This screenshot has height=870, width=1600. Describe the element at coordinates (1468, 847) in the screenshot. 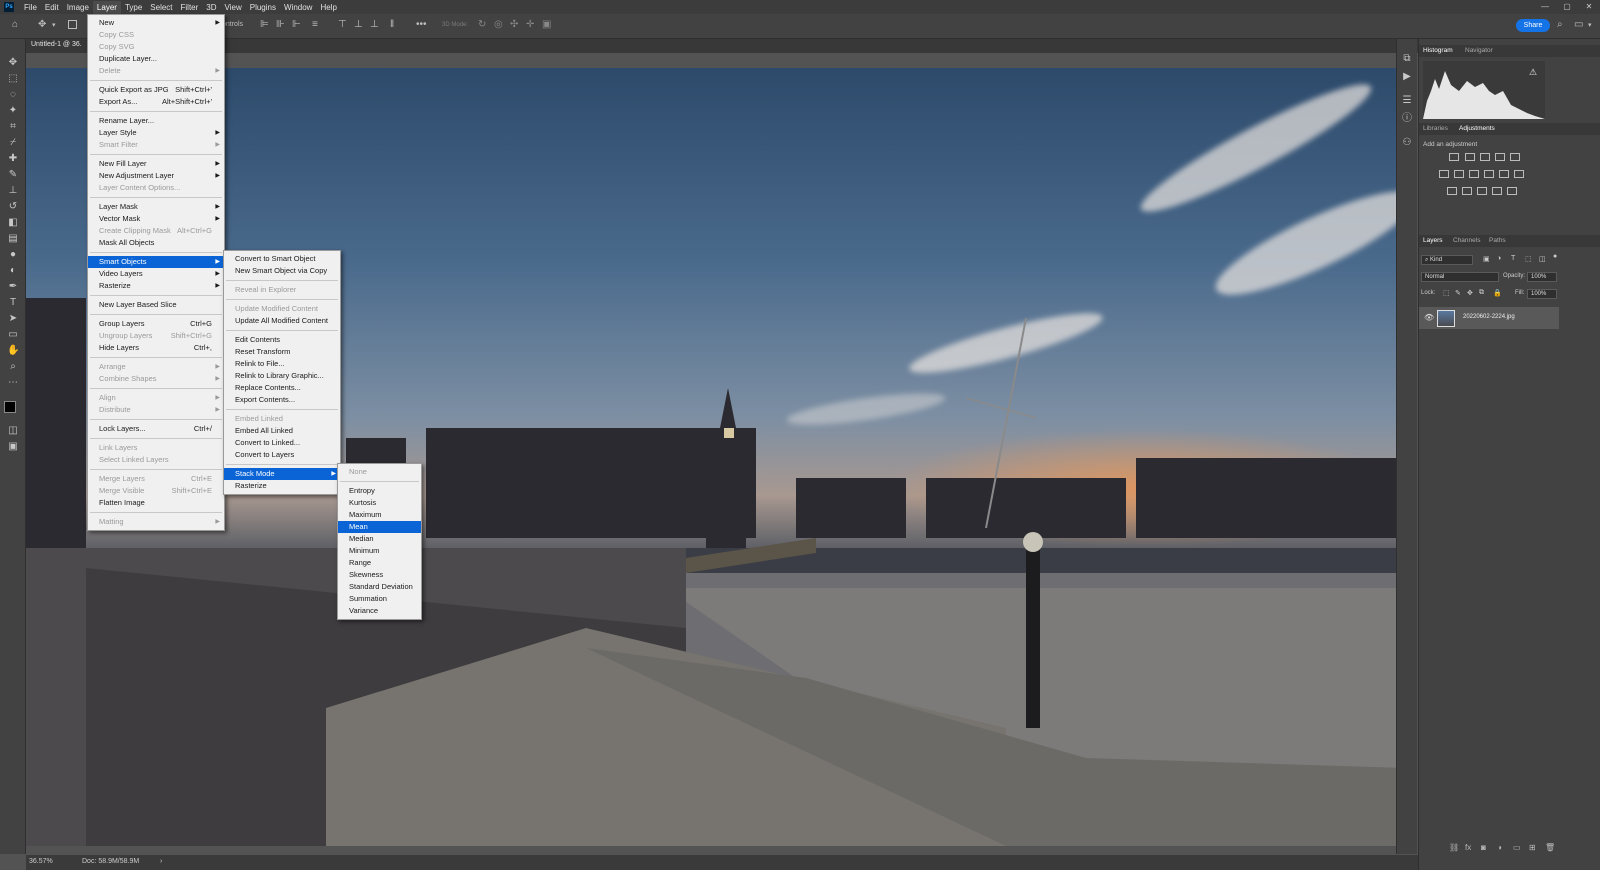

I see `fx-icon: fx` at that location.